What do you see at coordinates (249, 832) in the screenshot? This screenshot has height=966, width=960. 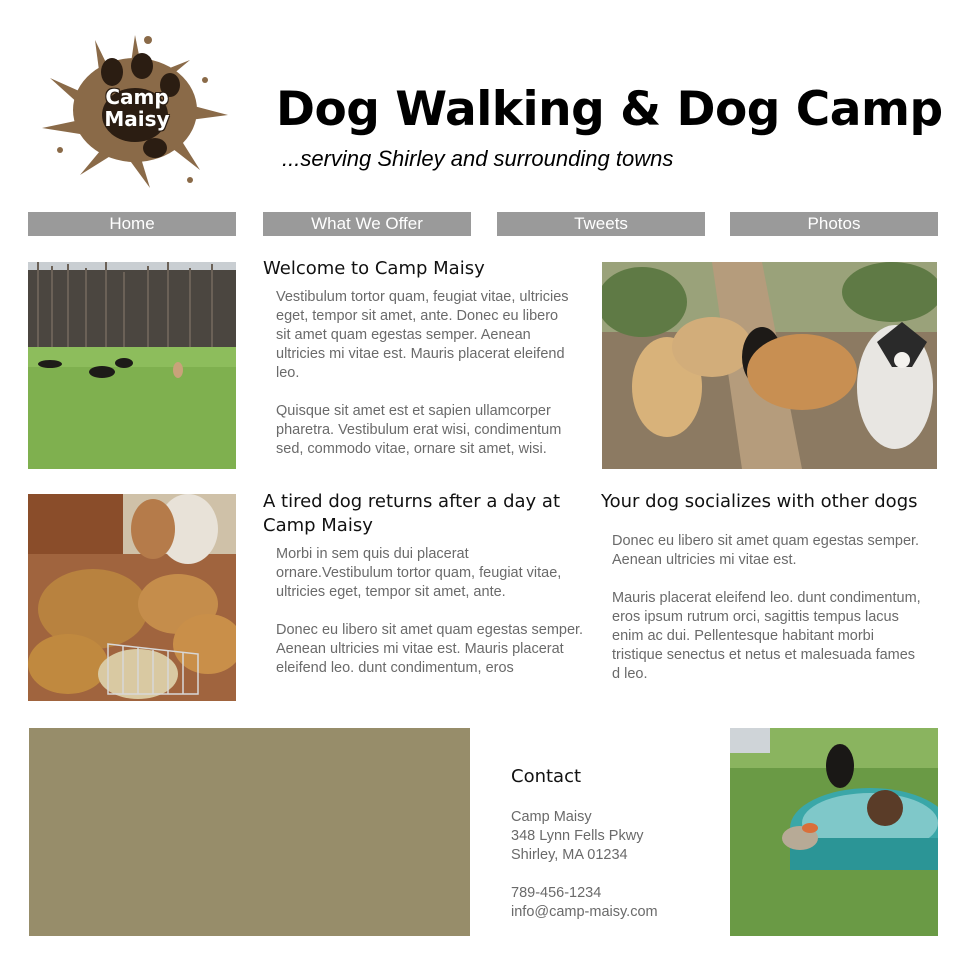 I see `map-placeholder` at bounding box center [249, 832].